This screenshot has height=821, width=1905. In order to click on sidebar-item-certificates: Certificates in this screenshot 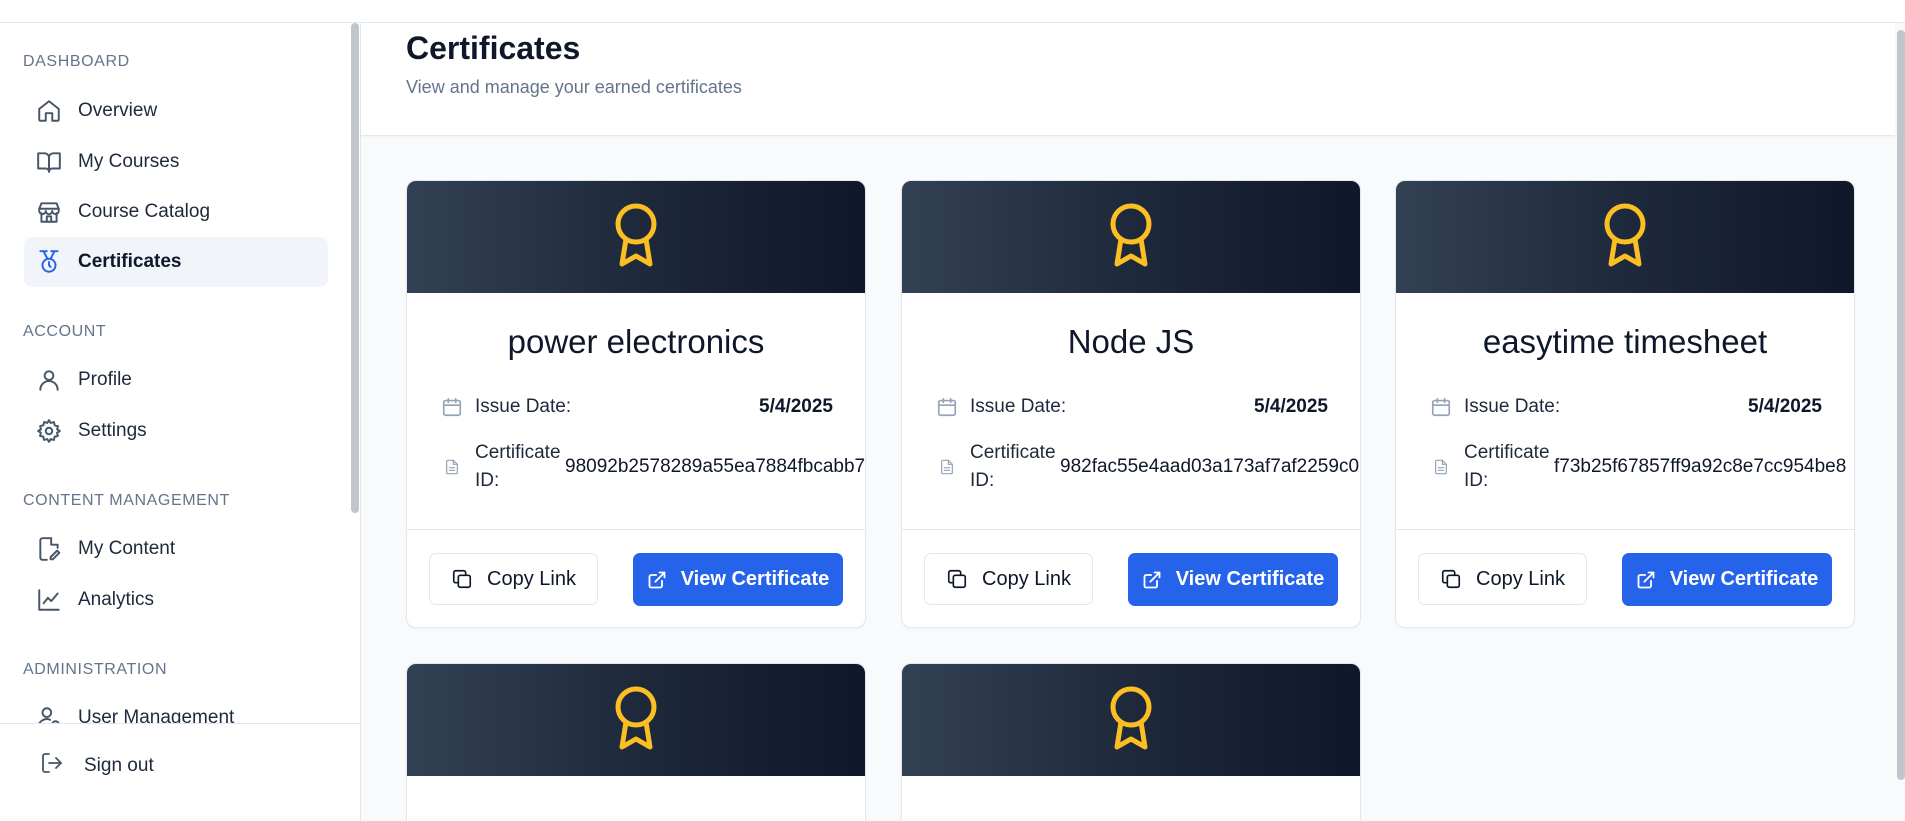, I will do `click(176, 262)`.